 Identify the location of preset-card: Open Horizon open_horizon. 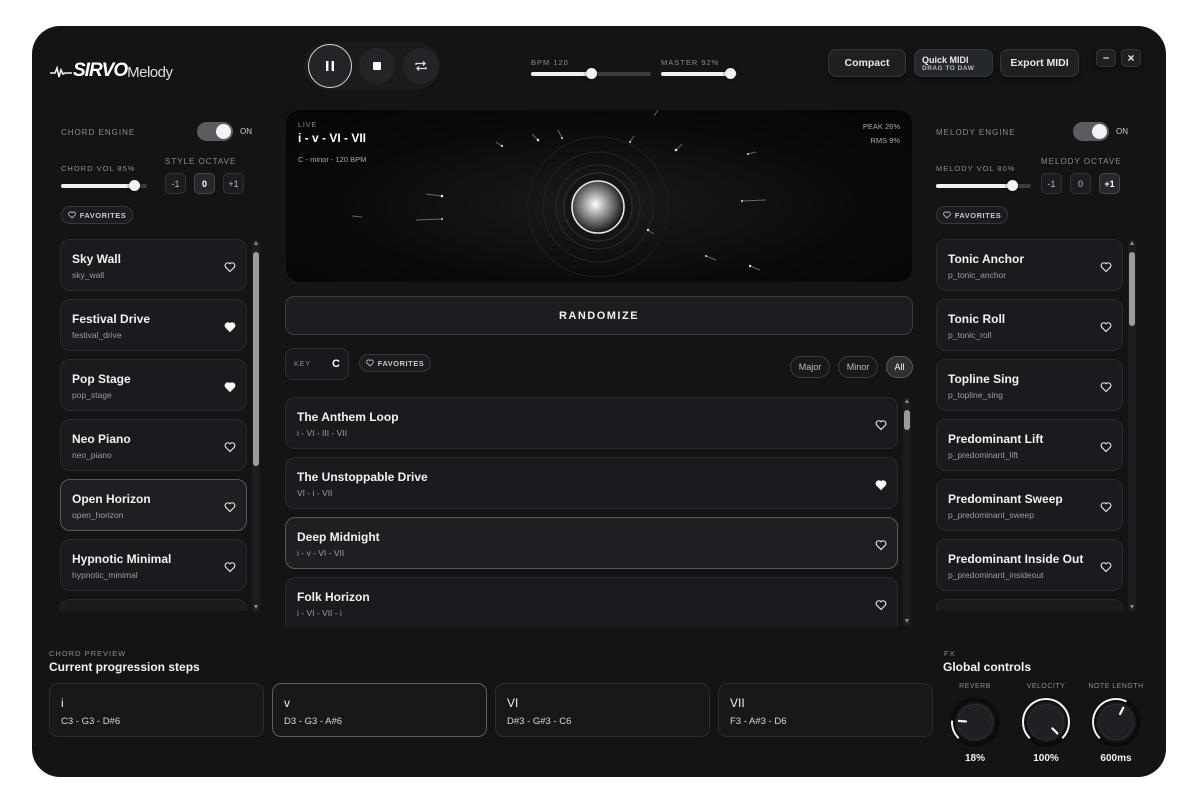
(153, 505).